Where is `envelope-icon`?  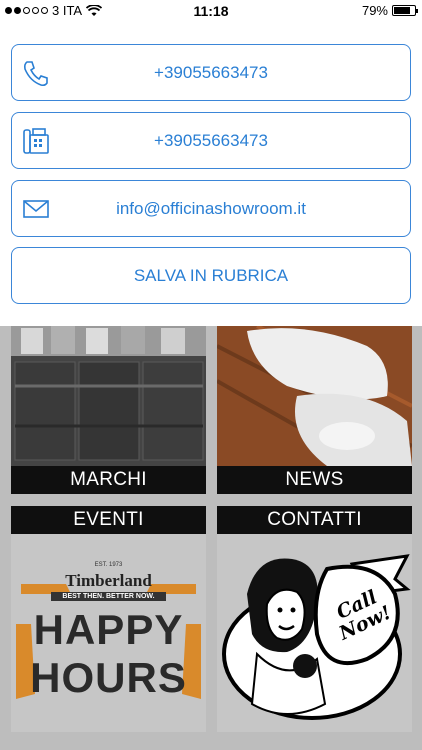 envelope-icon is located at coordinates (36, 209).